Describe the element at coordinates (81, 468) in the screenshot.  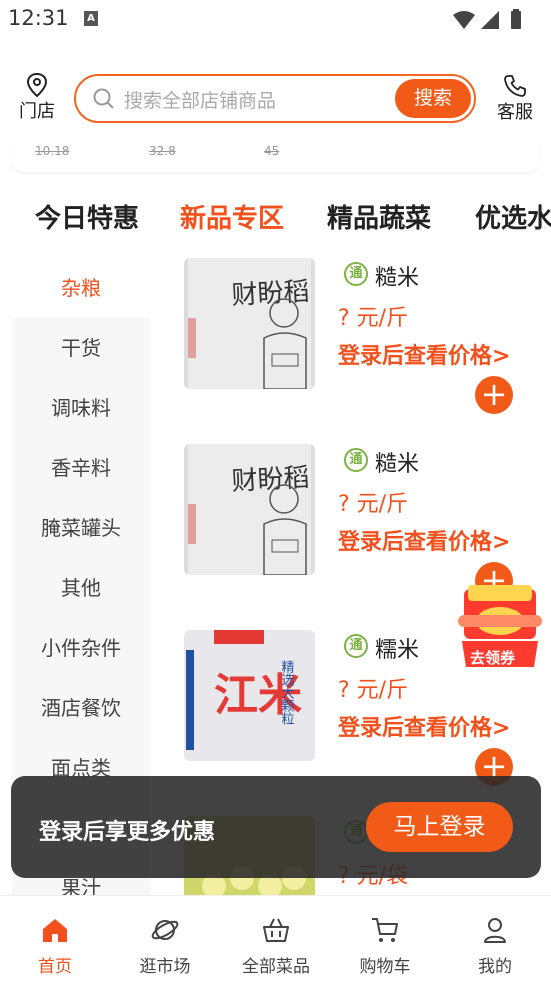
I see `category-item-spices: 香辛料` at that location.